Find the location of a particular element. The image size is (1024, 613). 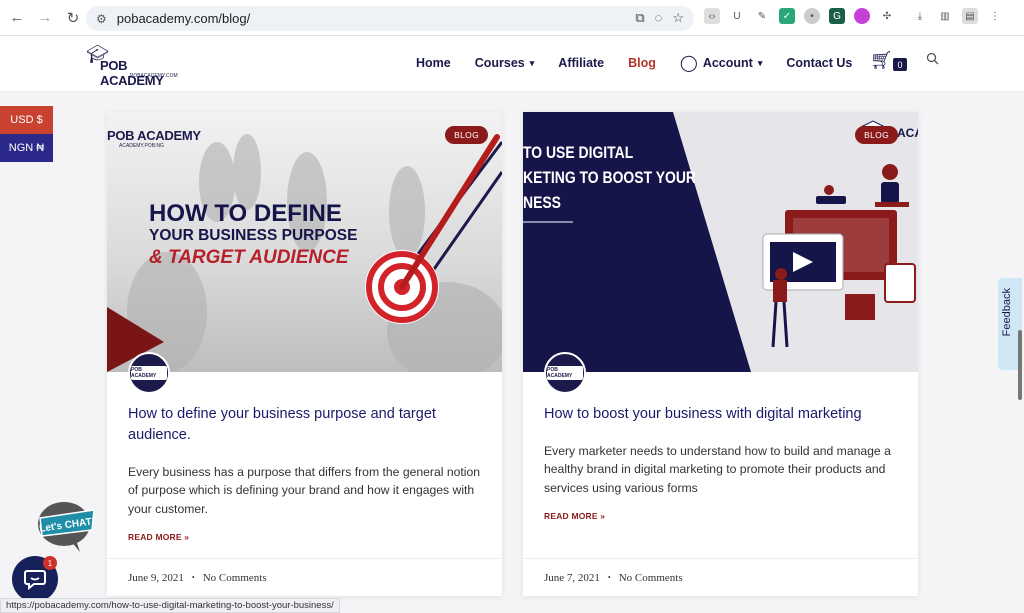

currency-usd-button: USD $ is located at coordinates (26, 120).